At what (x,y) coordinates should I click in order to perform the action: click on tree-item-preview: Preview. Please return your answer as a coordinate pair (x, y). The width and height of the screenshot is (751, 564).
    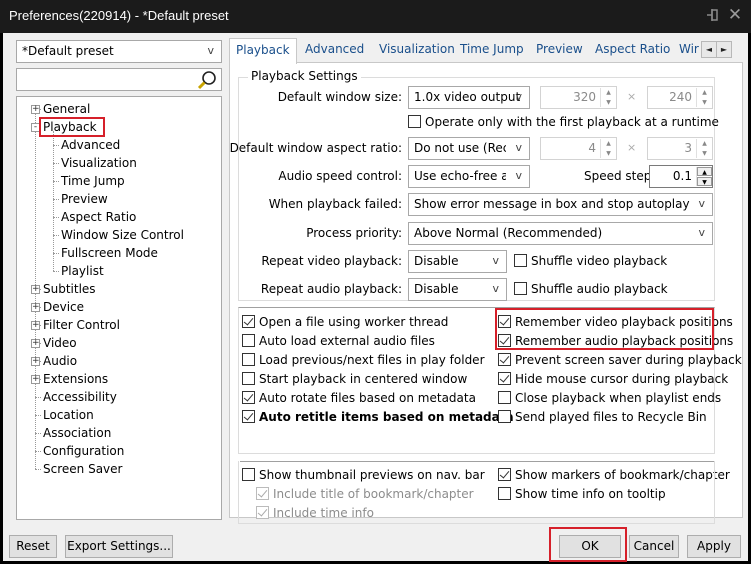
    Looking at the image, I should click on (84, 199).